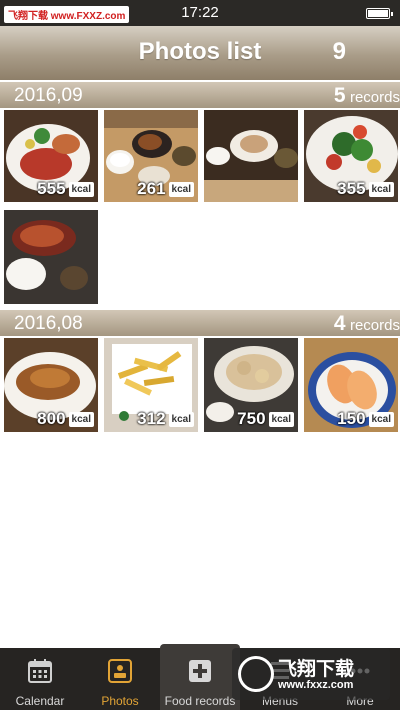  Describe the element at coordinates (351, 156) in the screenshot. I see `food-photo: 355 kcal` at that location.